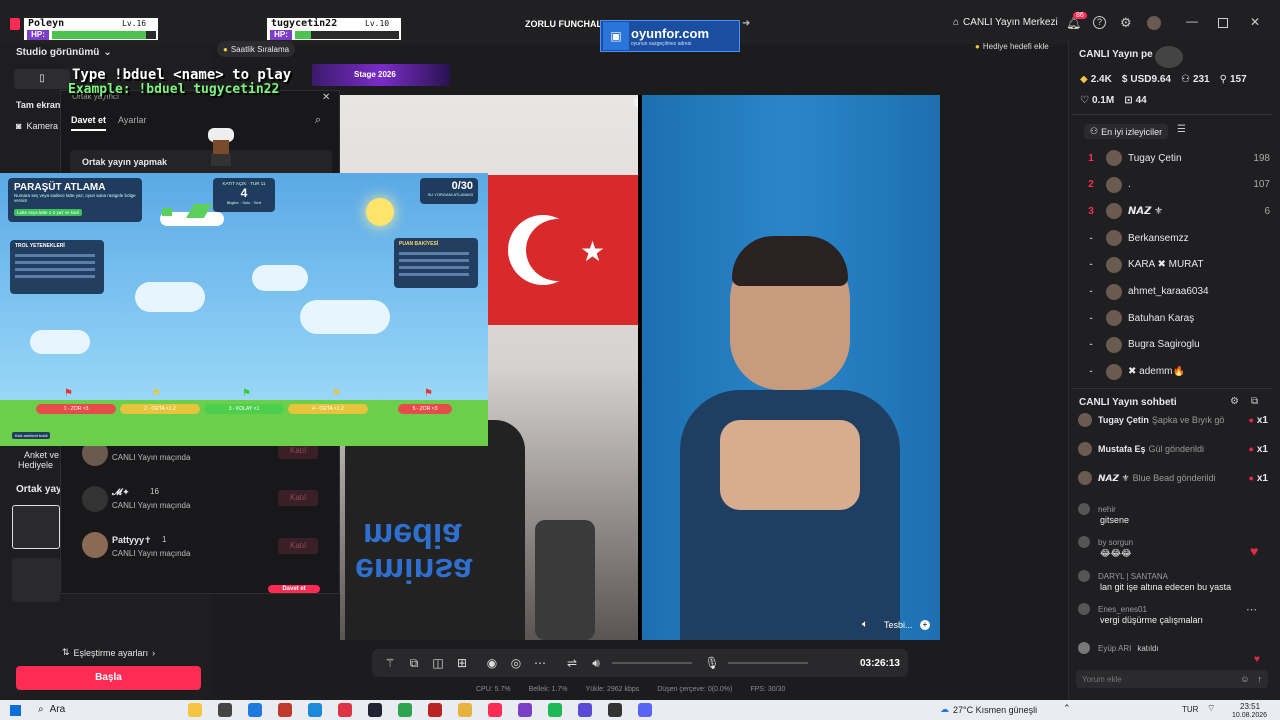  I want to click on volume-icon: 🔊︎, so click(596, 663).